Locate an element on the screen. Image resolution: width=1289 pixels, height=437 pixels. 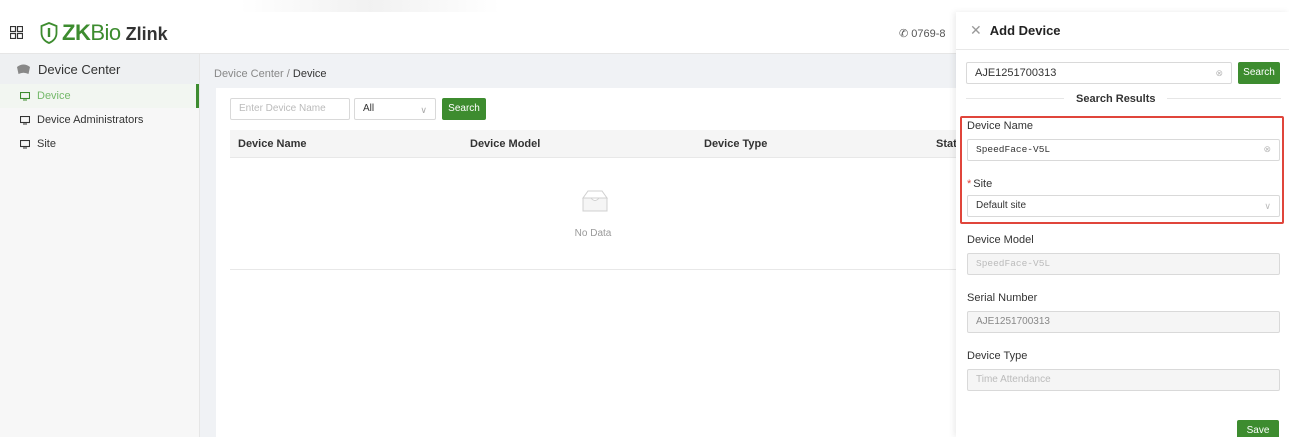
device-type-label: Device Type is located at coordinates (997, 356).